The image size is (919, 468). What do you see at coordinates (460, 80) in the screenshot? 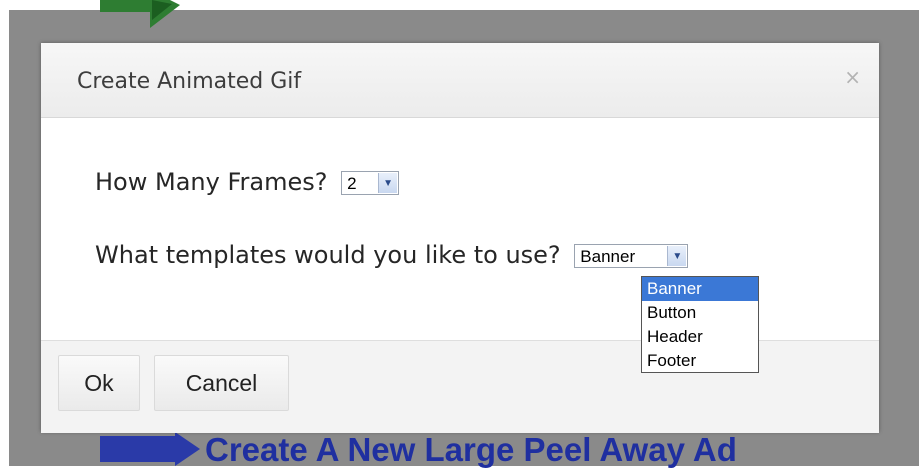
I see `dialog-header: Create Animated Gif ×` at bounding box center [460, 80].